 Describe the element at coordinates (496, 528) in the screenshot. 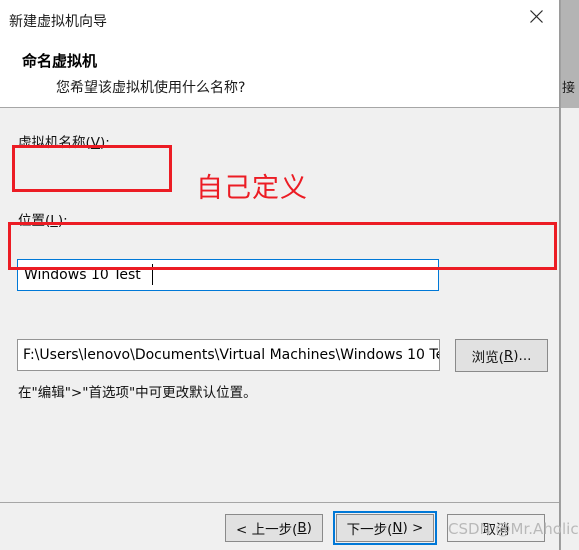

I see `cancel-button: 取消` at that location.